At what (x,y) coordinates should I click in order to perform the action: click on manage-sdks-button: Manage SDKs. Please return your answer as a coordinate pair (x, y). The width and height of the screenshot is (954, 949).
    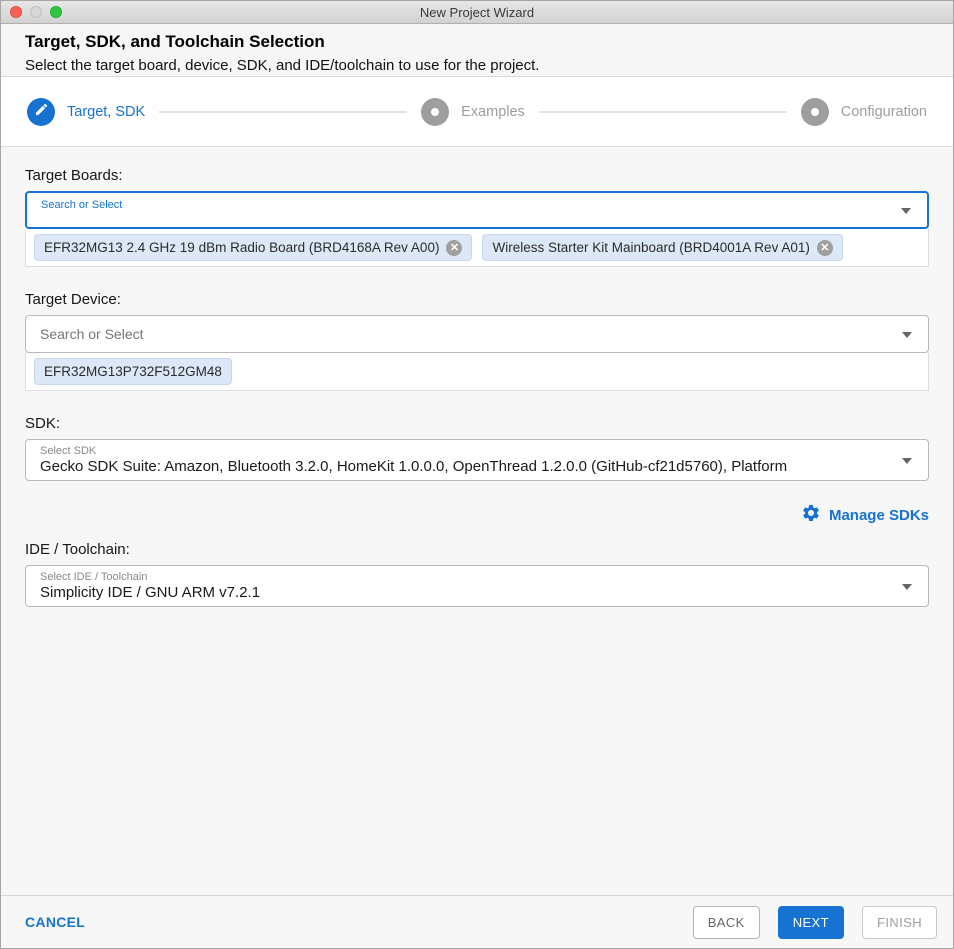
    Looking at the image, I should click on (865, 515).